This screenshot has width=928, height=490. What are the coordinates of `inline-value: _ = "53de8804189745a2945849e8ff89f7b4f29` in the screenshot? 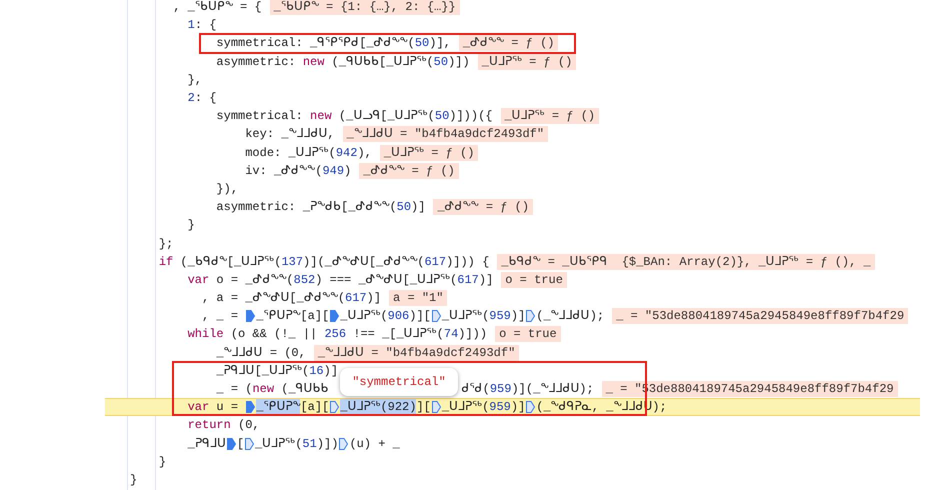 It's located at (760, 316).